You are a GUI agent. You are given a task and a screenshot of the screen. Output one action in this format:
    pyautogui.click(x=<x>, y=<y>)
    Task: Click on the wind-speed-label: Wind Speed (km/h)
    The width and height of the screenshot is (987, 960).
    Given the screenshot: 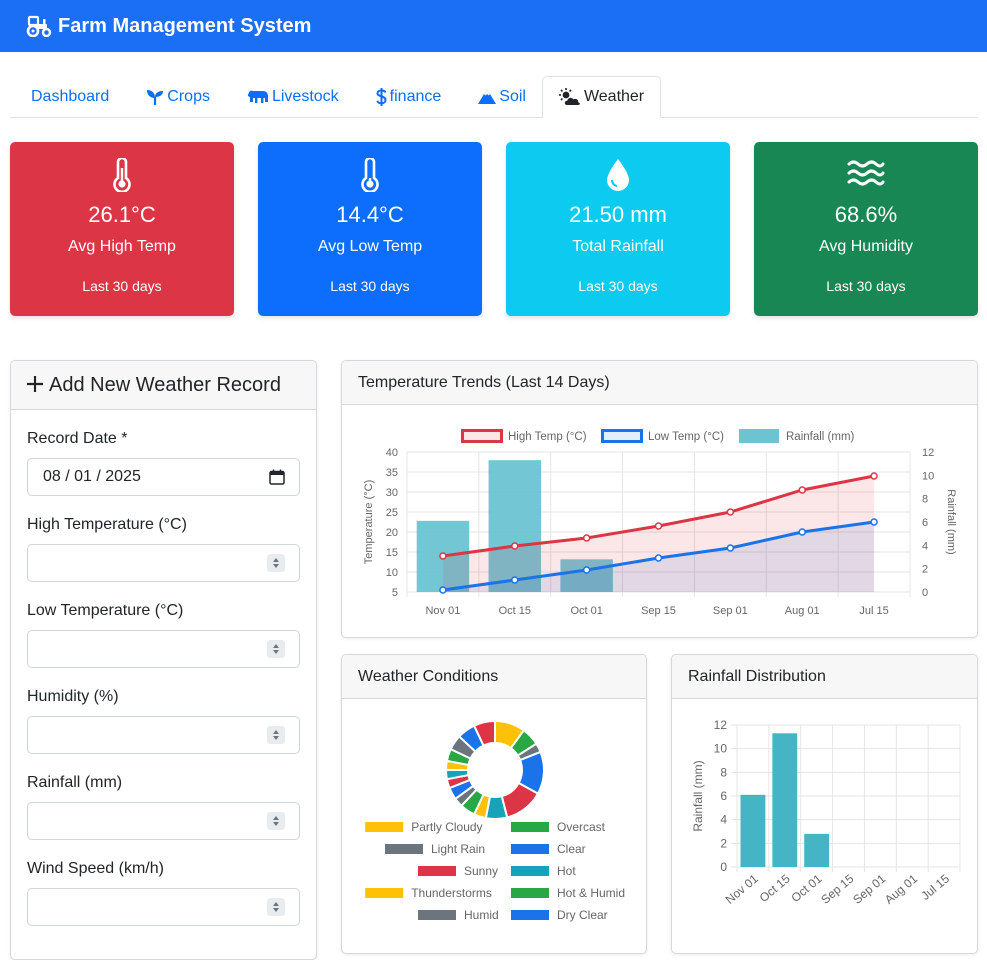 What is the action you would take?
    pyautogui.click(x=95, y=868)
    